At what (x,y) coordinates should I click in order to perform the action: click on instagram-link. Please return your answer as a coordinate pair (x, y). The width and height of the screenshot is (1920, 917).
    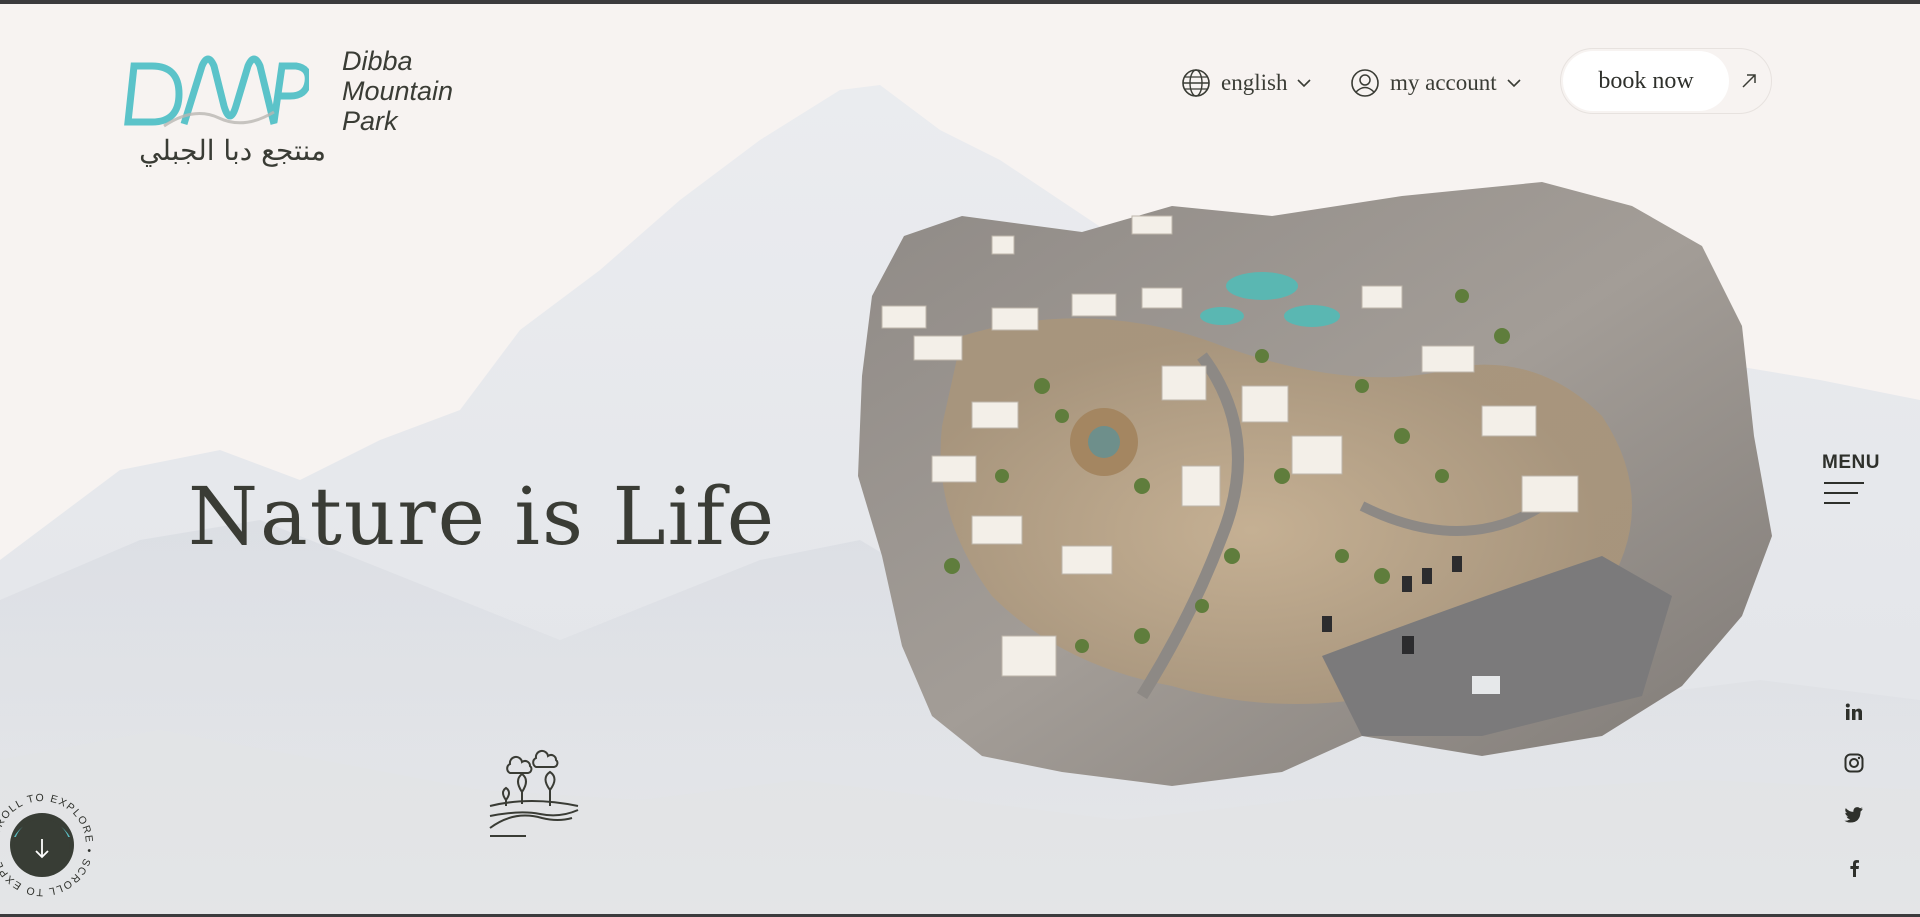
    Looking at the image, I should click on (1854, 763).